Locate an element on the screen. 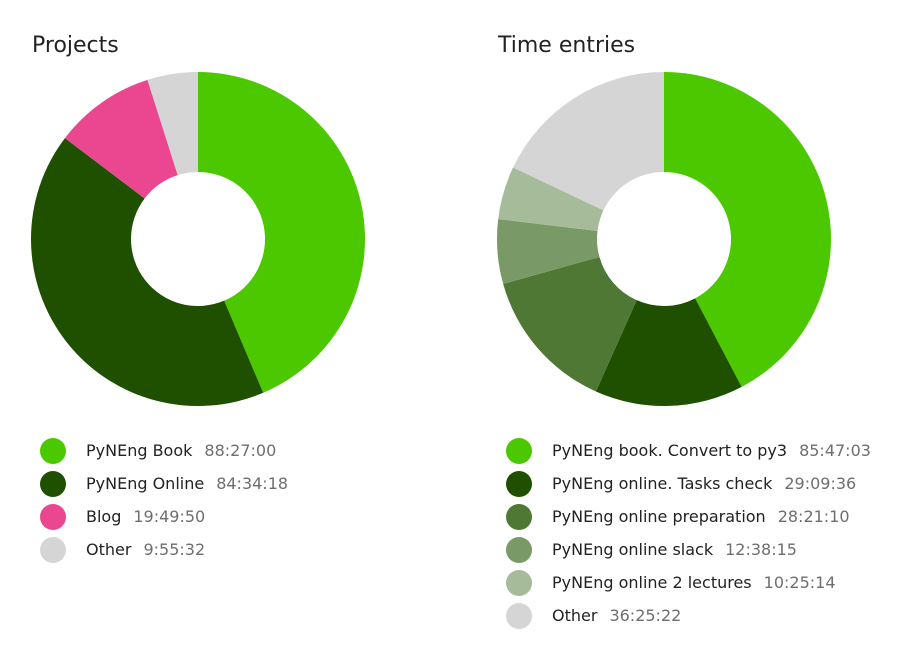 Image resolution: width=899 pixels, height=668 pixels. legend-duration: 36:25:22 is located at coordinates (645, 615).